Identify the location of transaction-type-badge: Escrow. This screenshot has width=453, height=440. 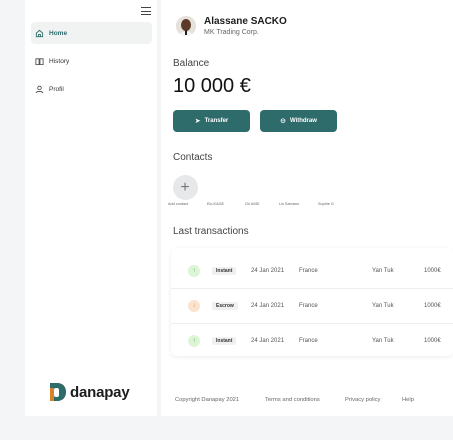
(225, 306).